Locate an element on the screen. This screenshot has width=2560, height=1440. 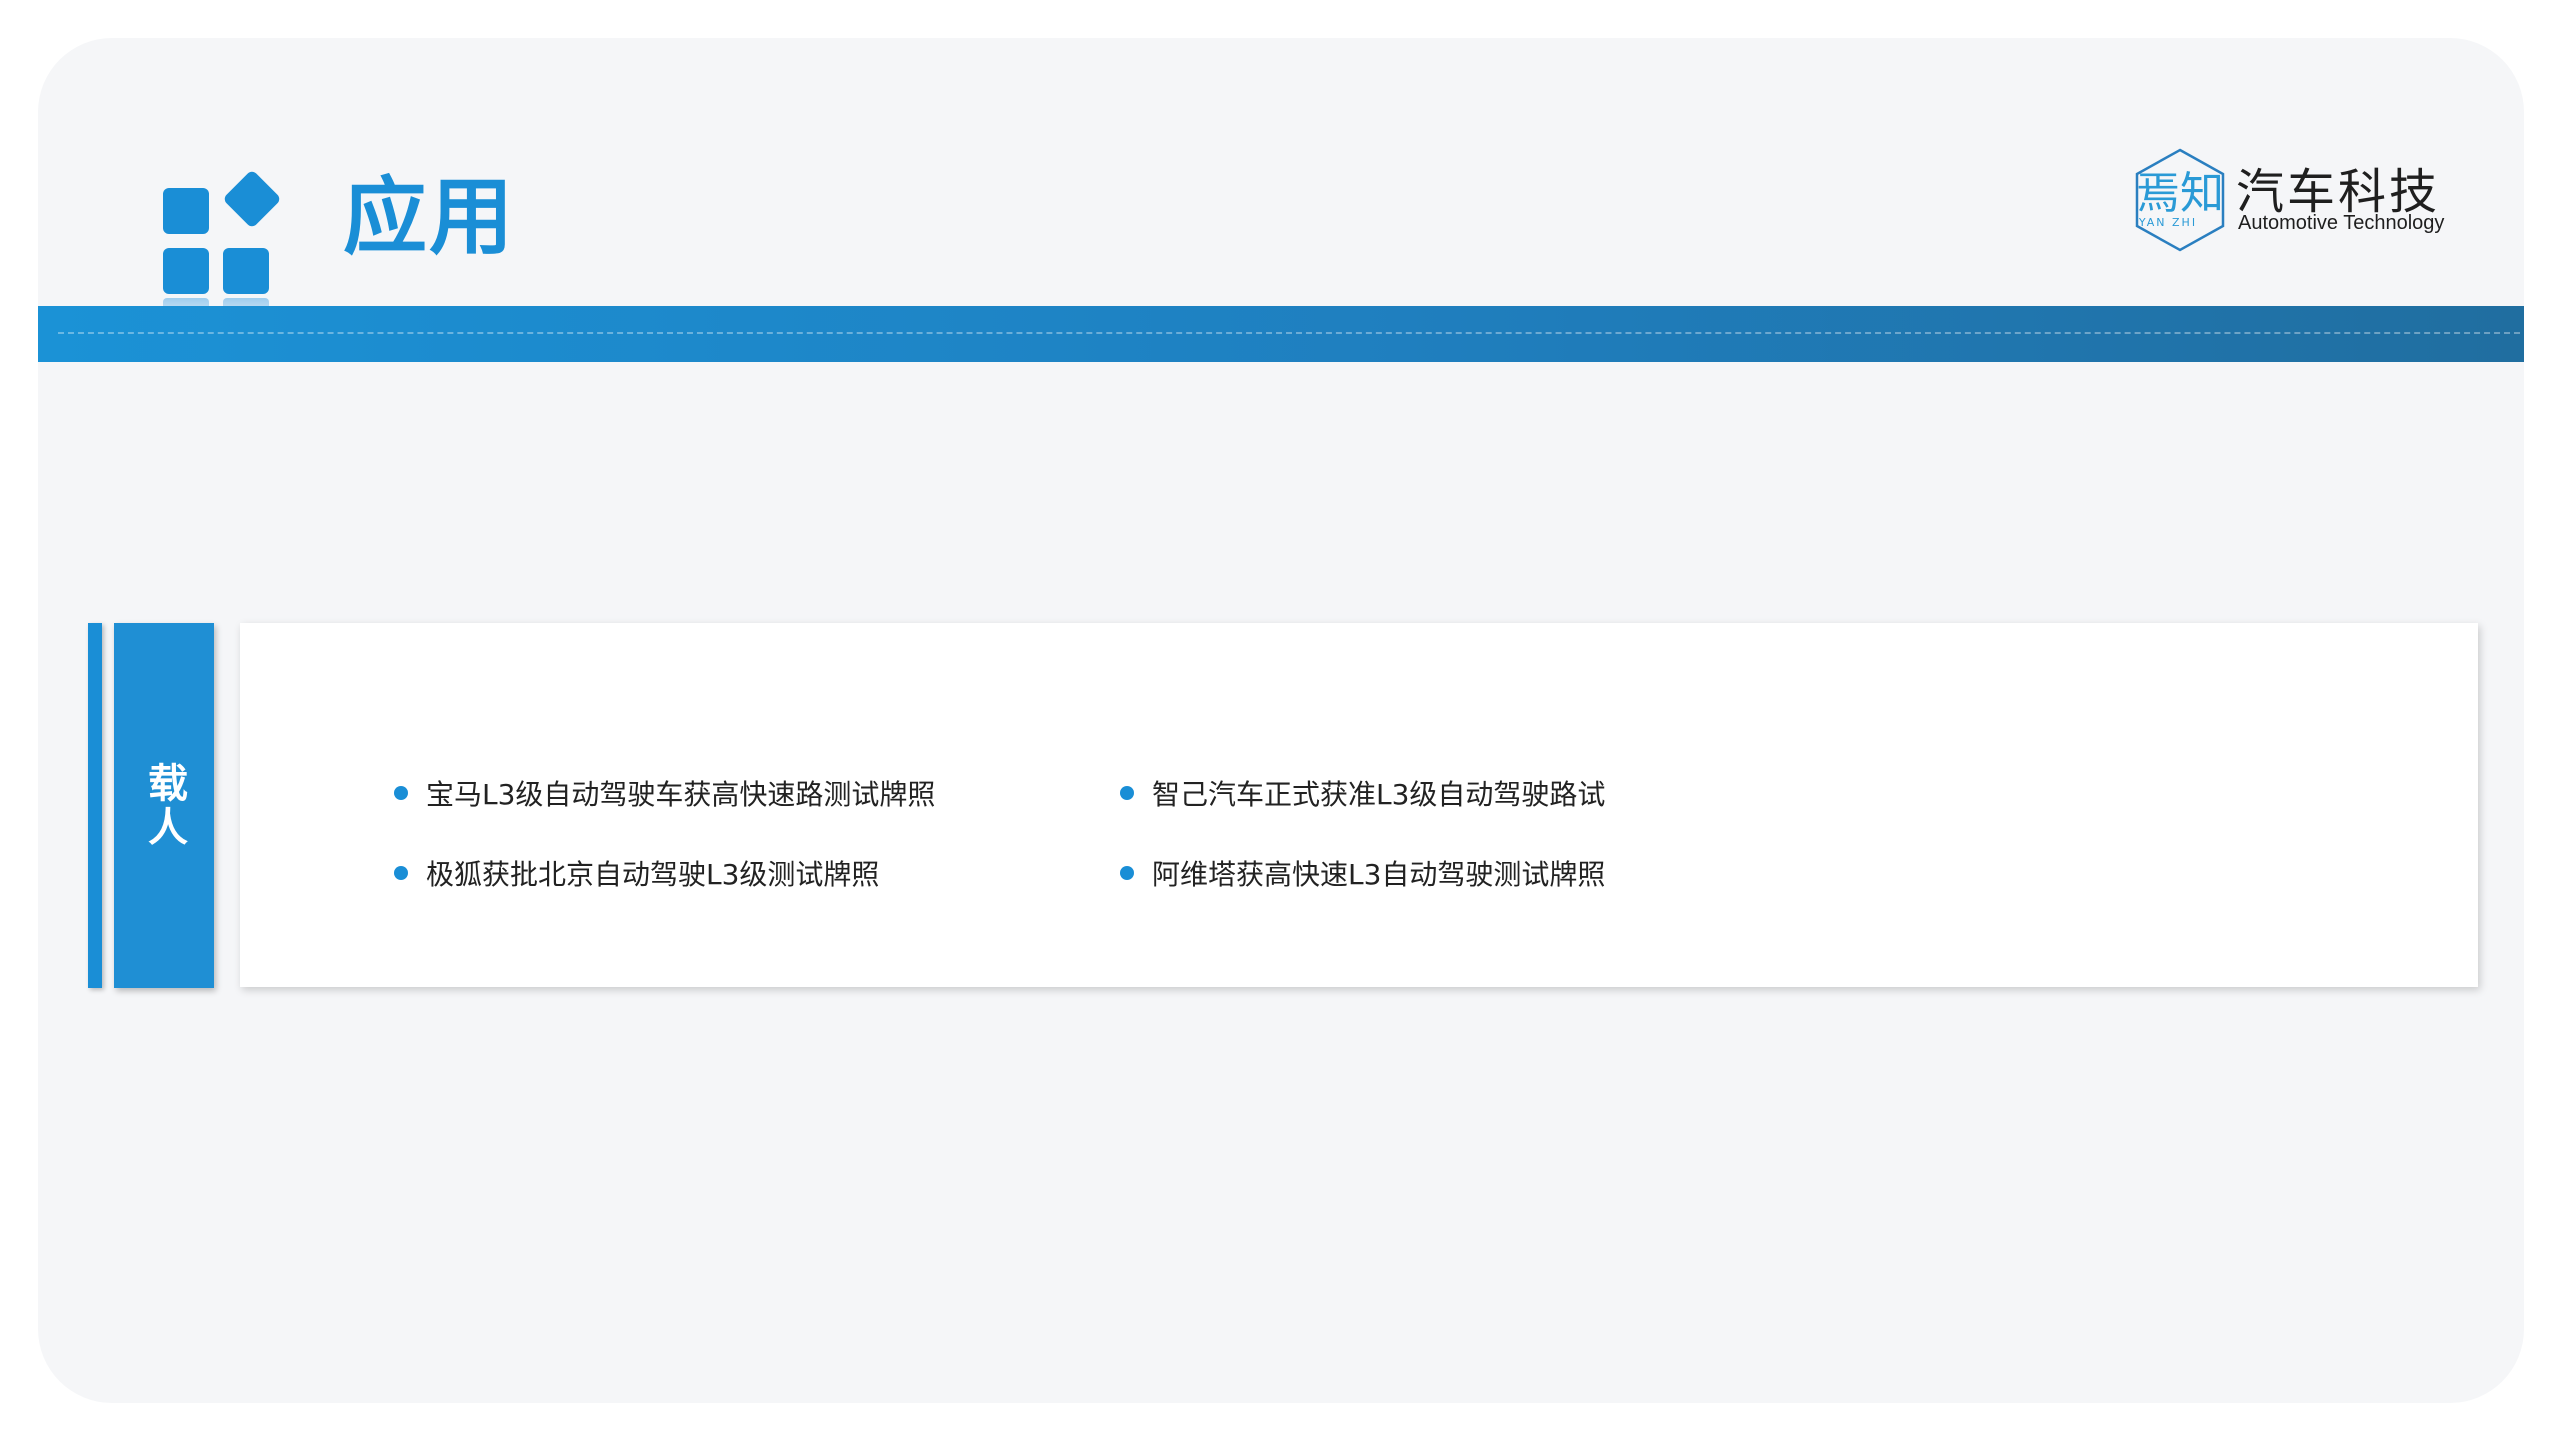
band-dashed-line is located at coordinates (1289, 333).